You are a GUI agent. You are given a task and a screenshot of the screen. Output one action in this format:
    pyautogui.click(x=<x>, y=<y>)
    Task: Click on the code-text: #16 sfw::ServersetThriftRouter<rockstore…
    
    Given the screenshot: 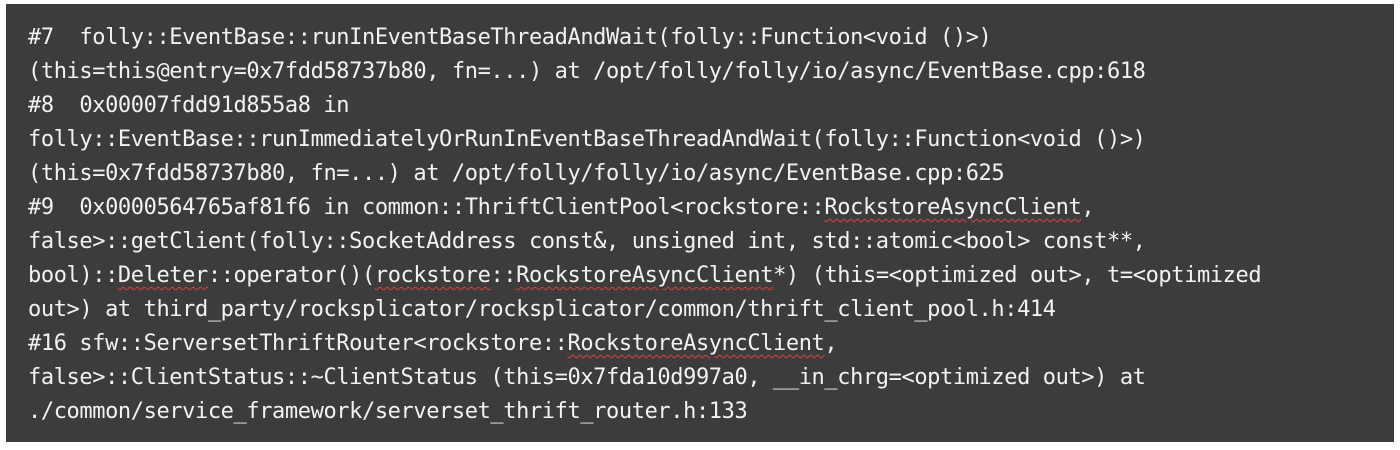 What is the action you would take?
    pyautogui.click(x=298, y=343)
    